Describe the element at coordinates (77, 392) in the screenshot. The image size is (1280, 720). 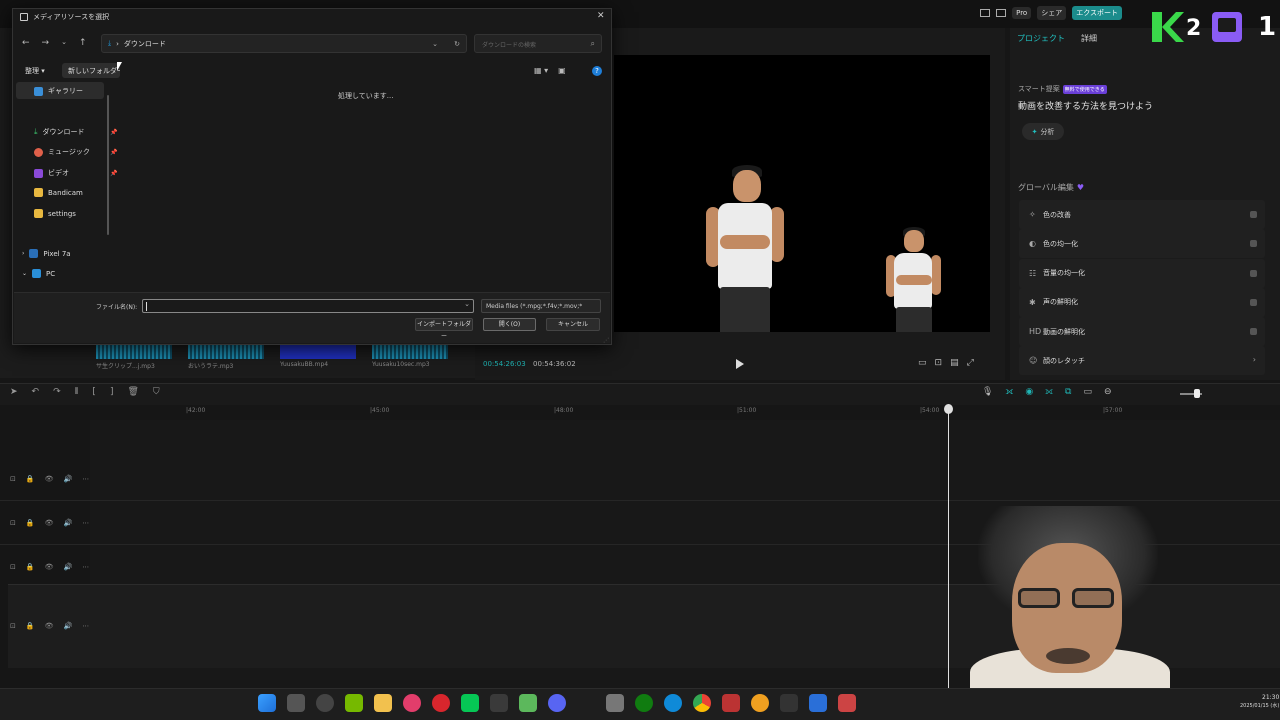
I see `split-icon: ⫴` at that location.